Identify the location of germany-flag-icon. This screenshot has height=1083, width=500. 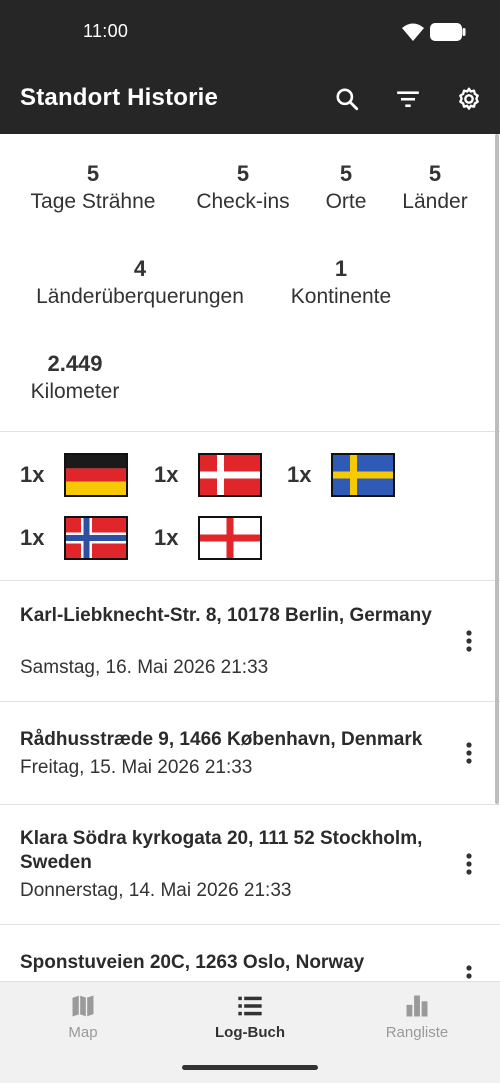
(96, 475).